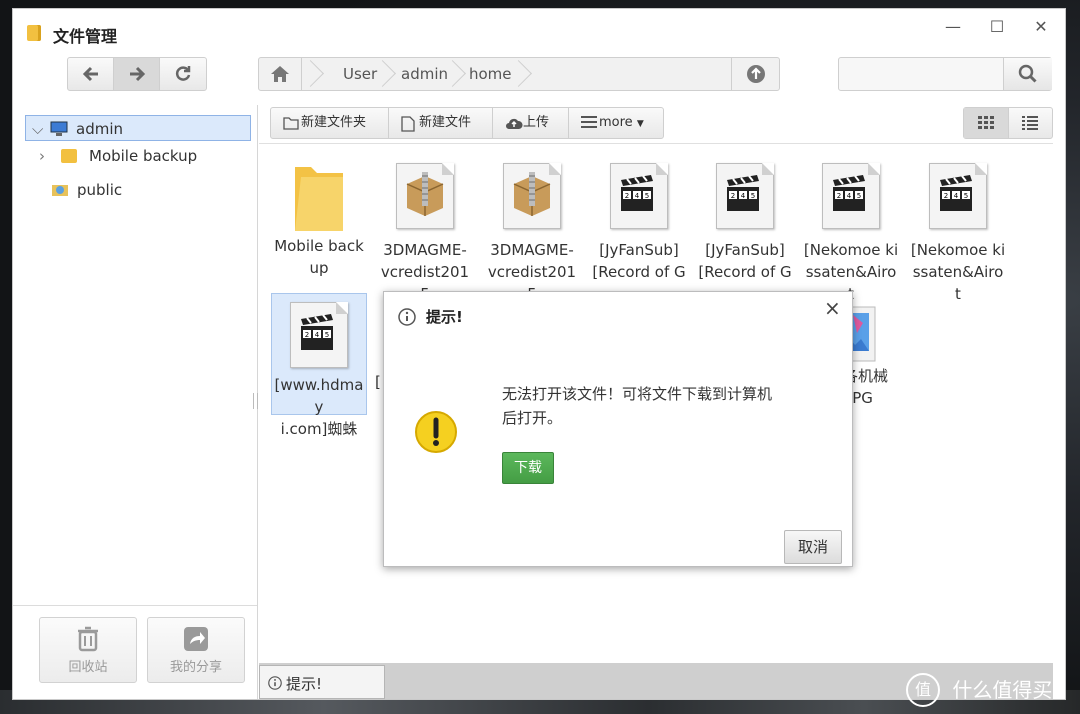 This screenshot has height=714, width=1080. I want to click on file-name-line1: Mobile back, so click(319, 246).